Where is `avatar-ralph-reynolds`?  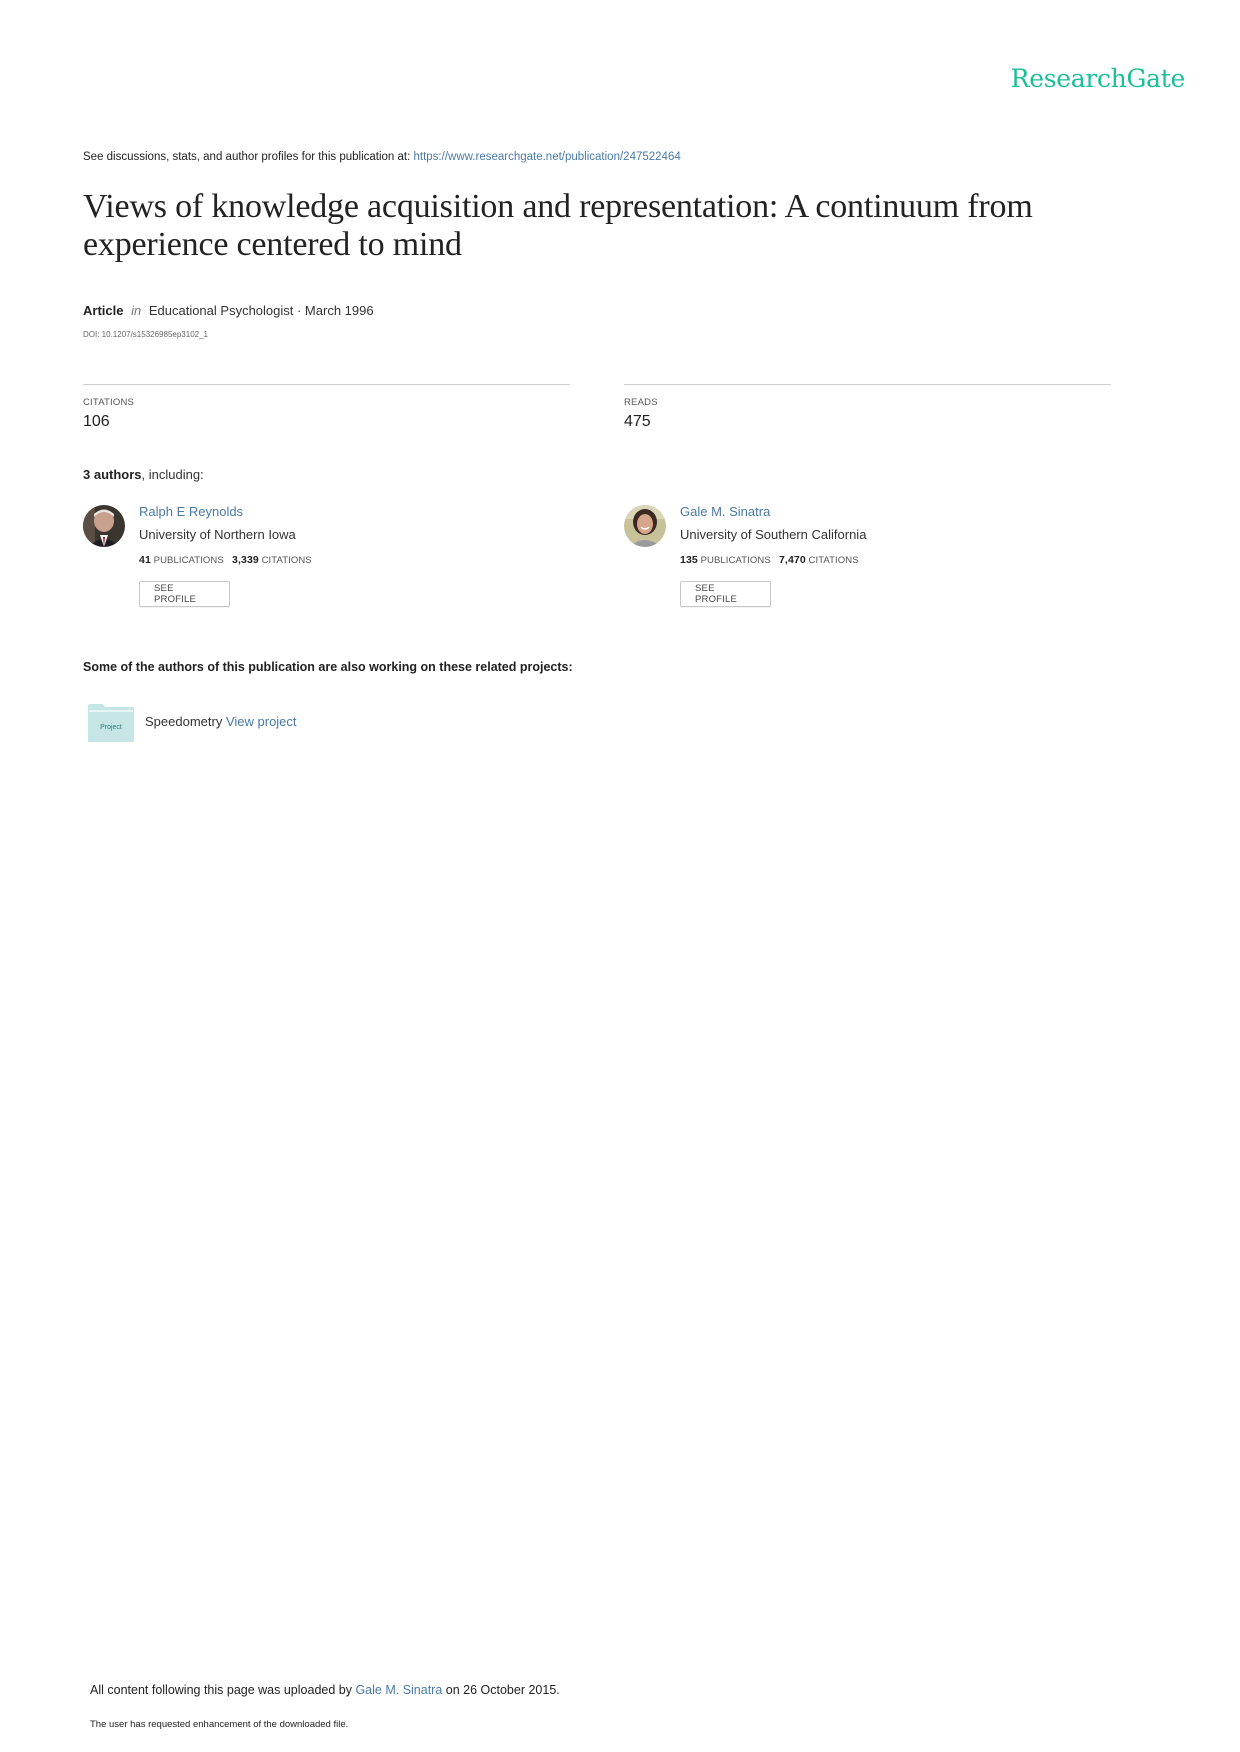
avatar-ralph-reynolds is located at coordinates (104, 526).